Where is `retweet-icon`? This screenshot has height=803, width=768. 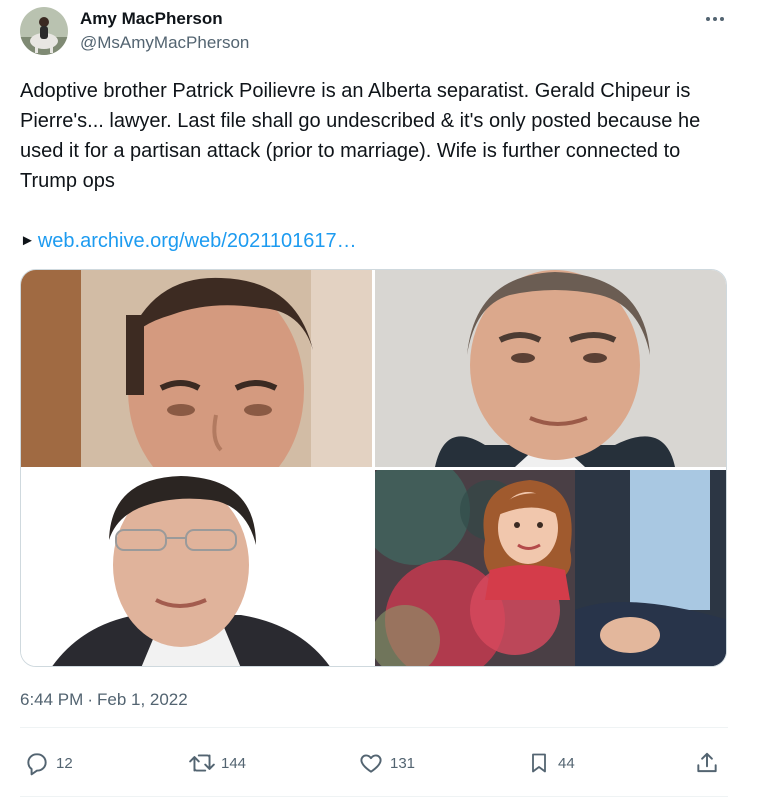
retweet-icon is located at coordinates (202, 763).